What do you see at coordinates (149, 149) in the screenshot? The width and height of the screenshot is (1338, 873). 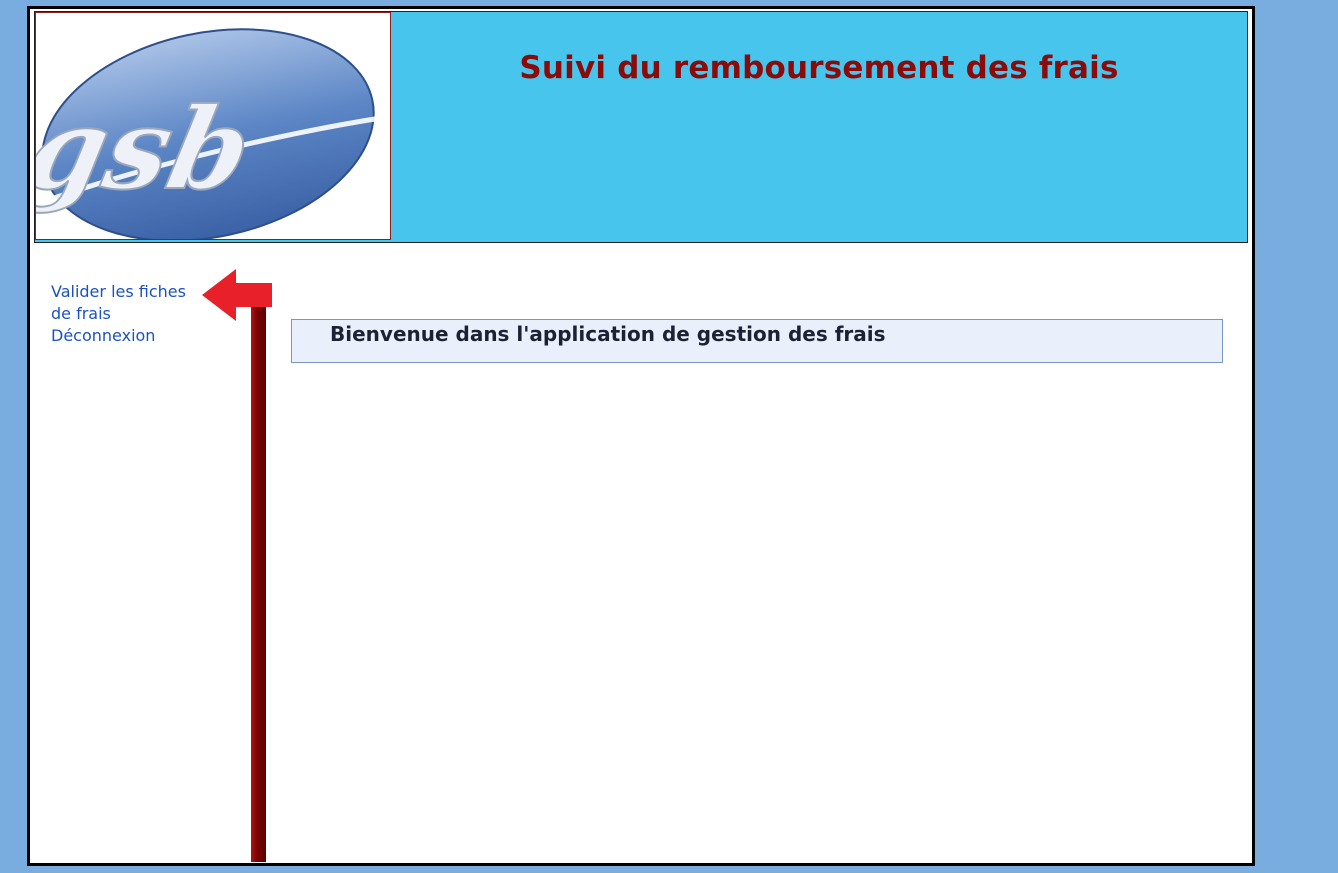 I see `logo-text: gsb` at bounding box center [149, 149].